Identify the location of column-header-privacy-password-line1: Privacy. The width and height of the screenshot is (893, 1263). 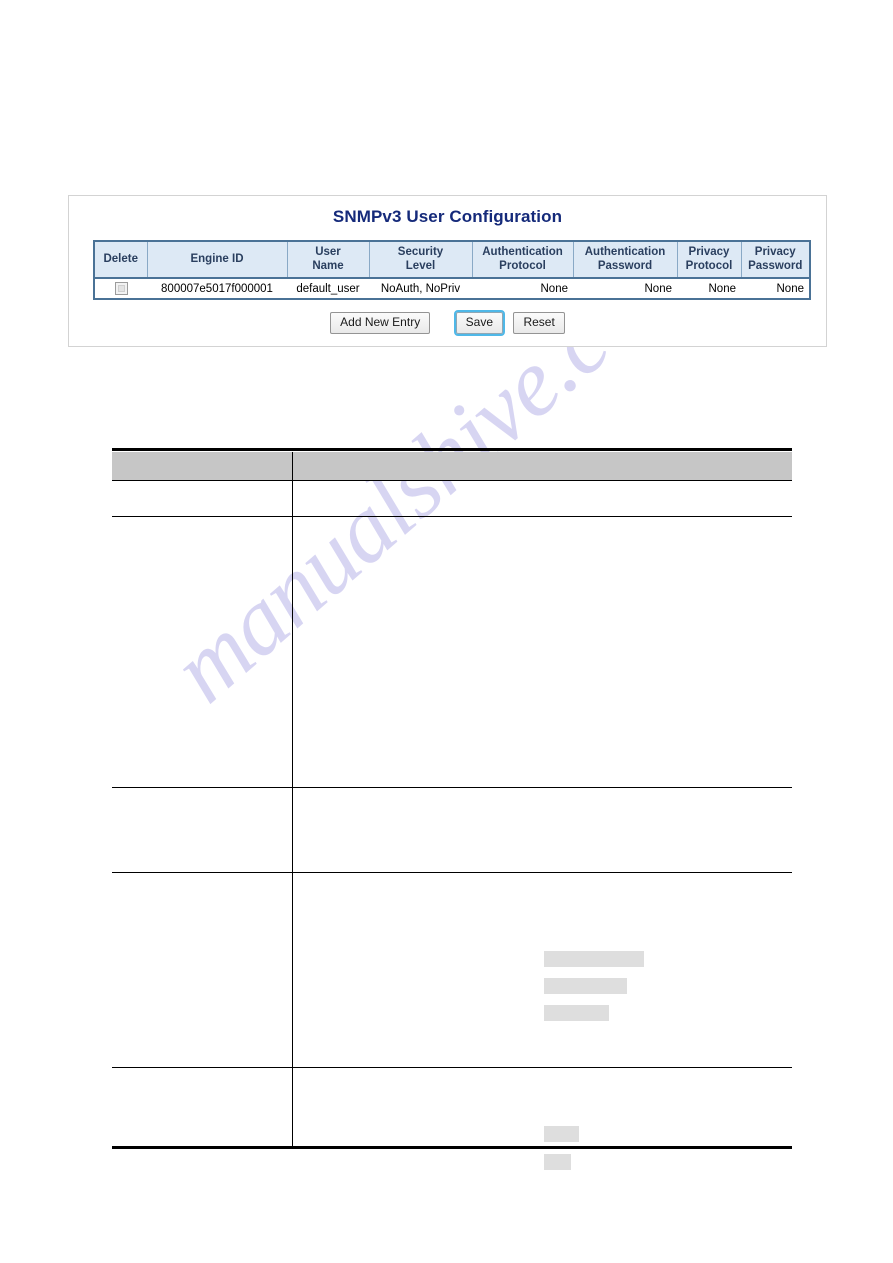
(775, 252).